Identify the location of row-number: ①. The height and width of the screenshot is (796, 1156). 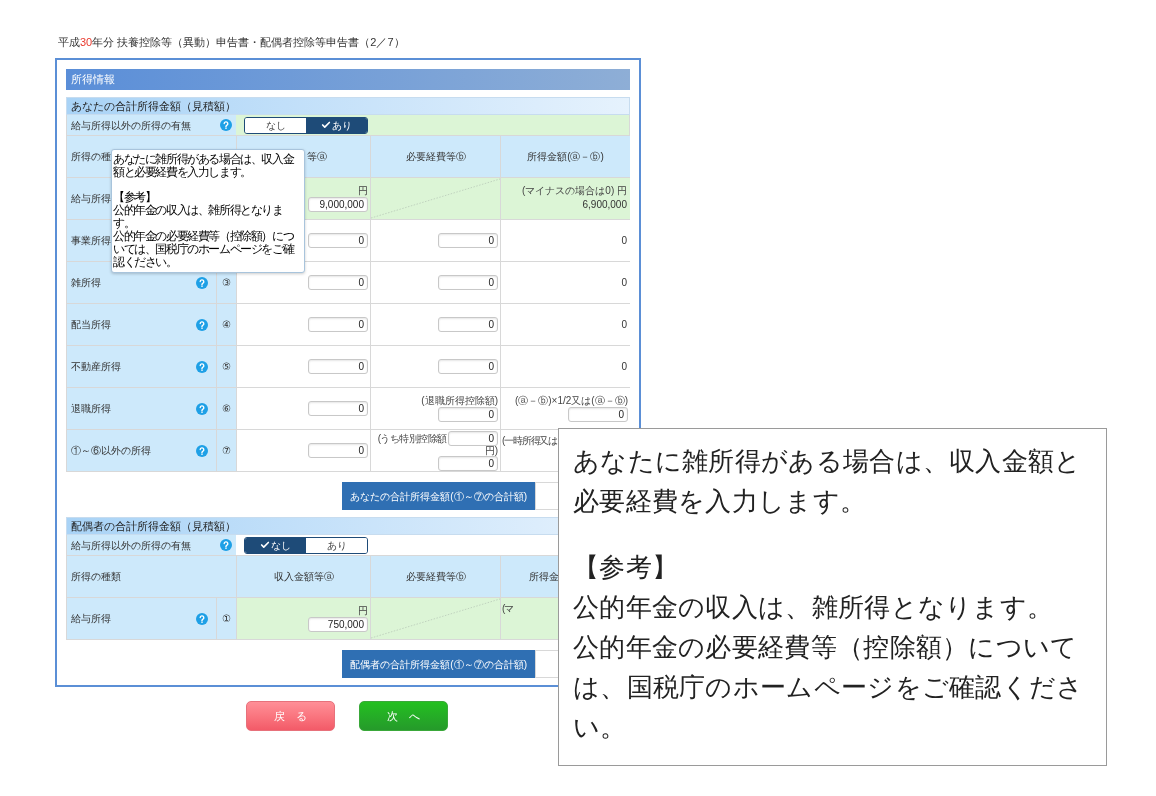
(226, 619).